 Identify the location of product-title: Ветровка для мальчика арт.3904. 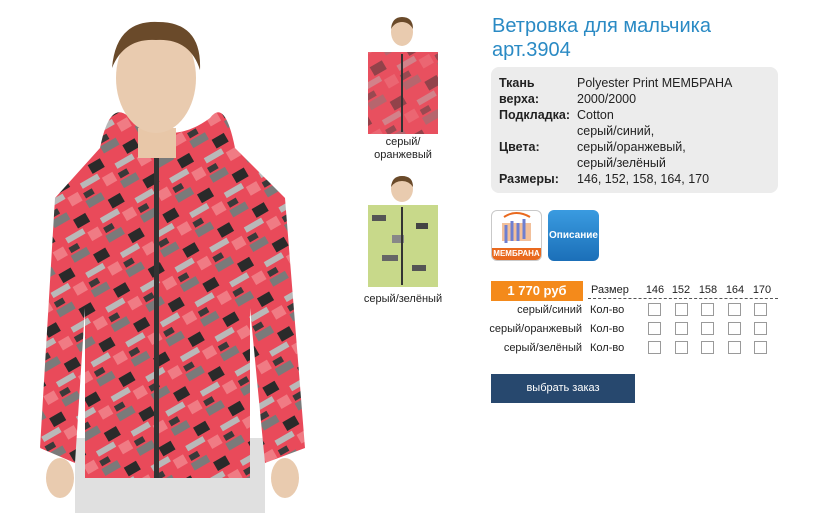
(601, 38).